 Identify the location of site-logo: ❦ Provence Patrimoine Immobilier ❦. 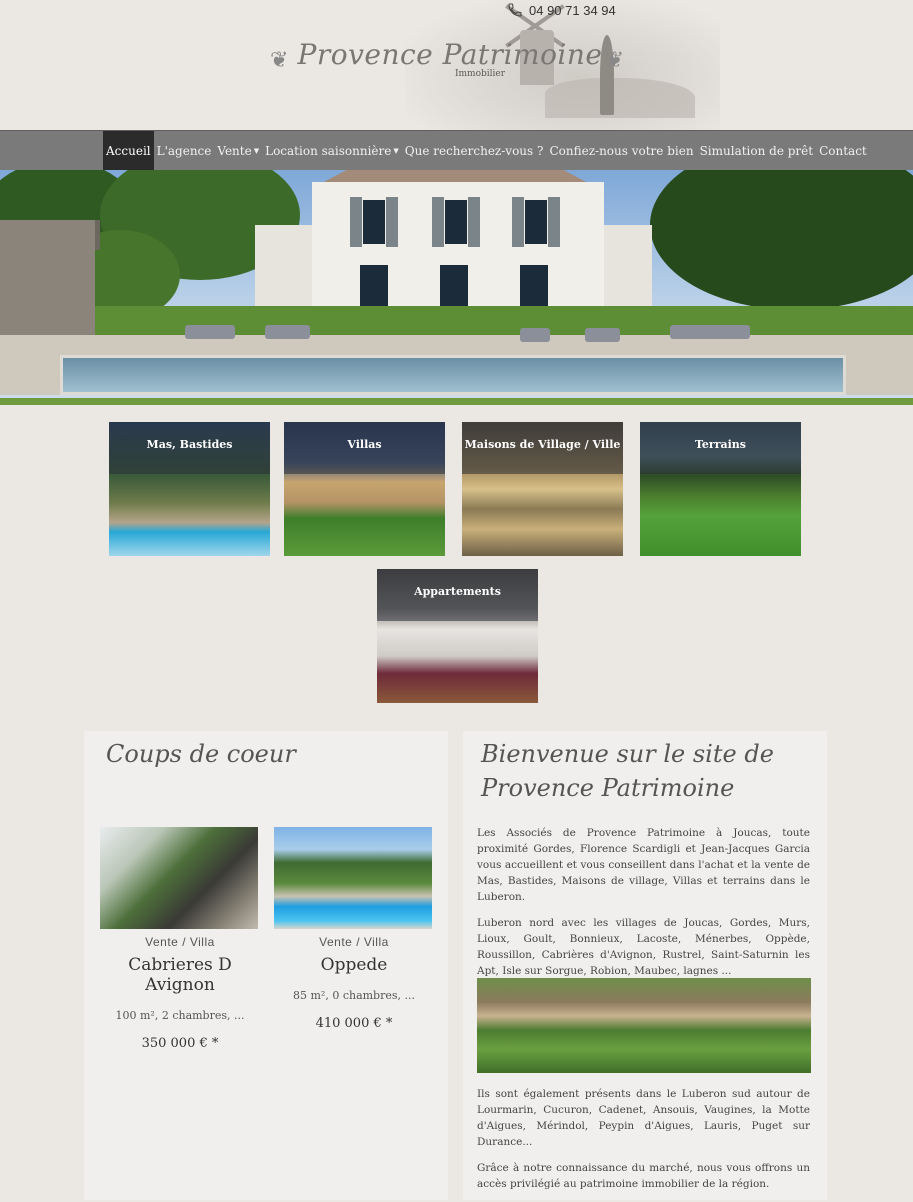
(450, 68).